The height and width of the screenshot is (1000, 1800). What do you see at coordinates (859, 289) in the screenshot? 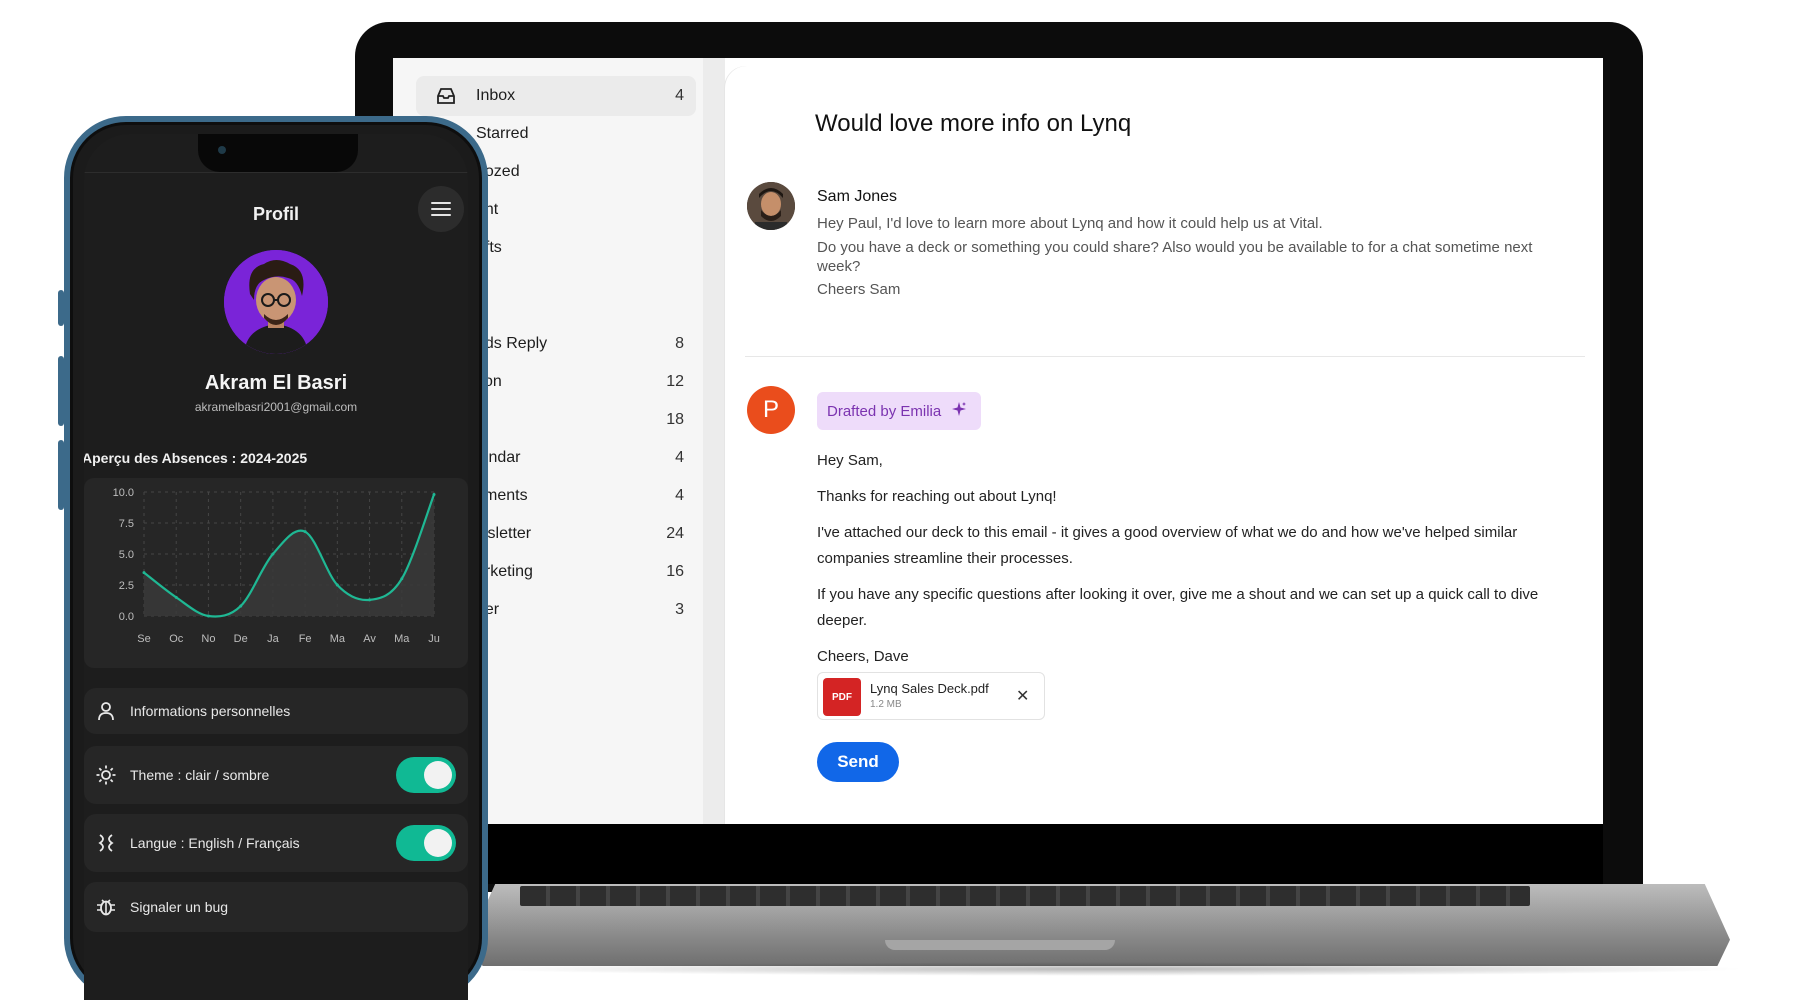
I see `message-line: Cheers Sam` at bounding box center [859, 289].